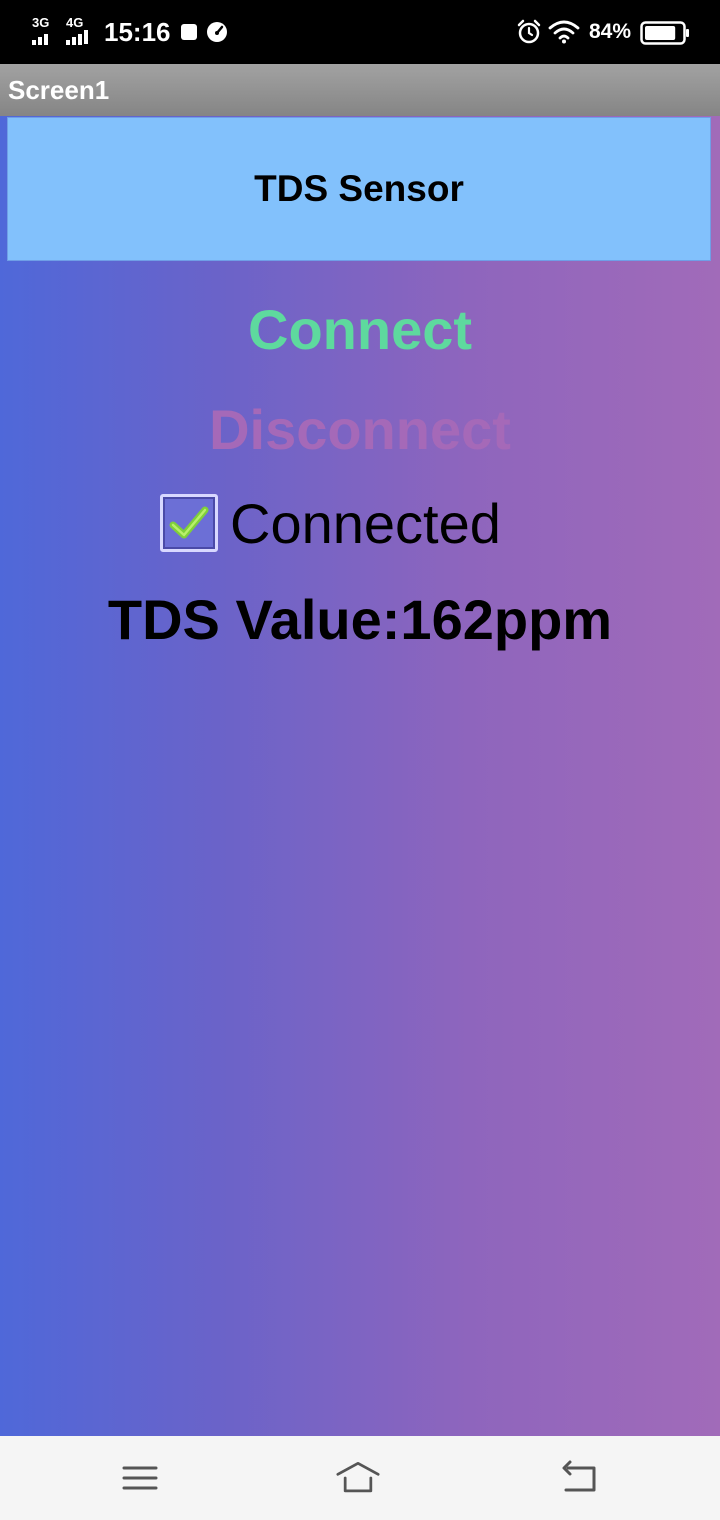 The width and height of the screenshot is (720, 1520). I want to click on tds-value-label: TDS Value:162ppm, so click(360, 619).